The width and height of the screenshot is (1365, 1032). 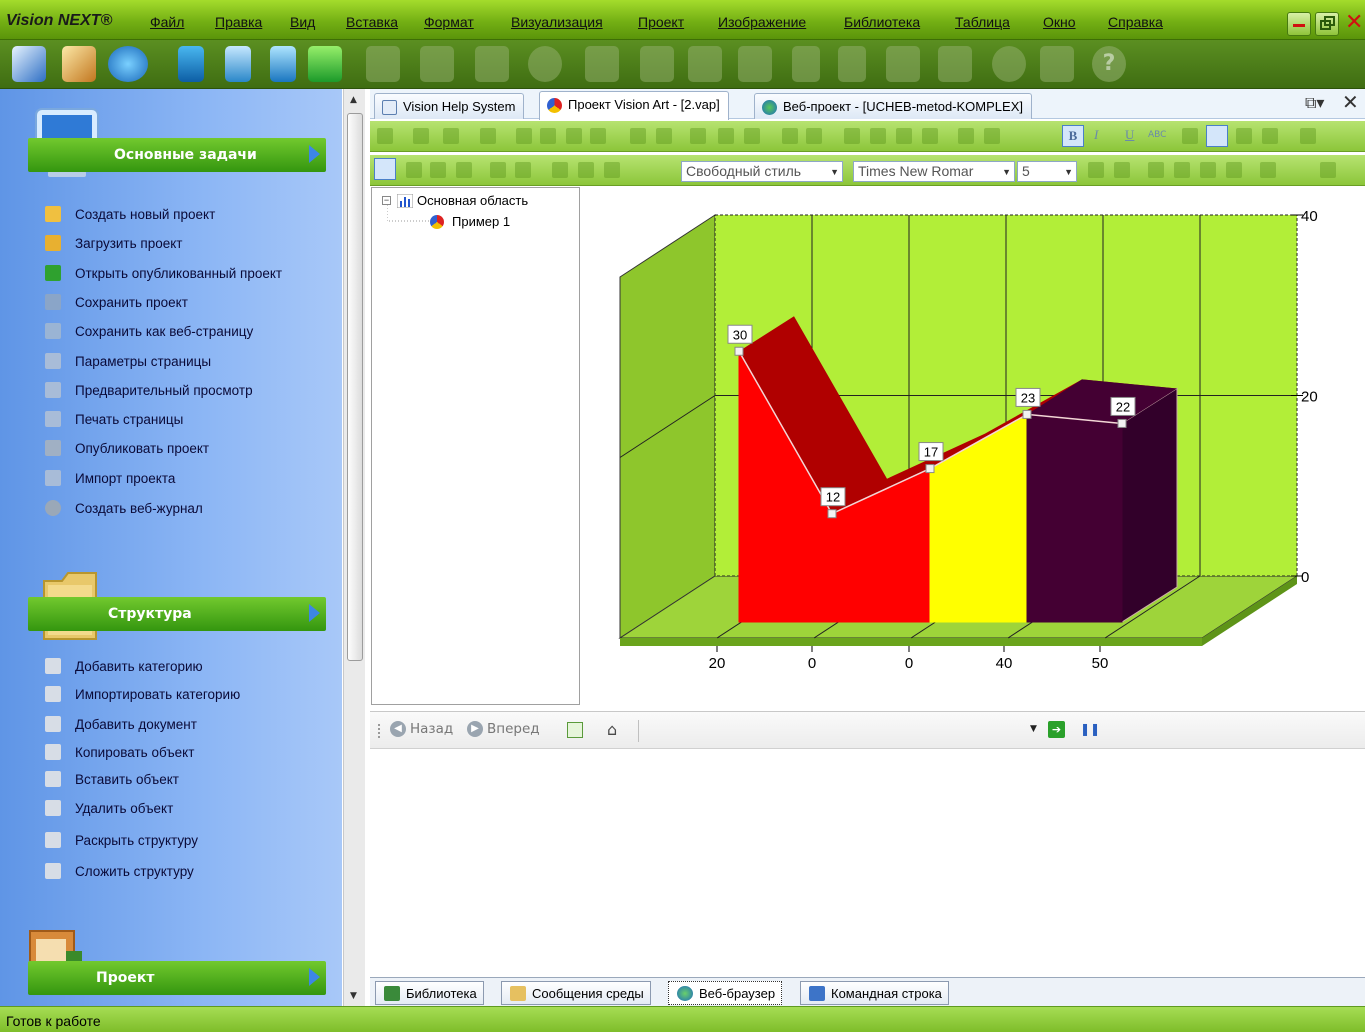 I want to click on go-icon: ➔, so click(x=1056, y=729).